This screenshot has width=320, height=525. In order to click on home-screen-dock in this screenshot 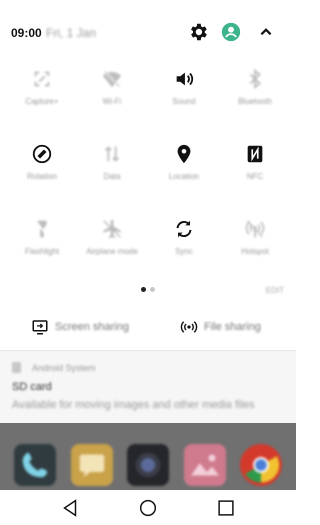, I will do `click(148, 456)`.